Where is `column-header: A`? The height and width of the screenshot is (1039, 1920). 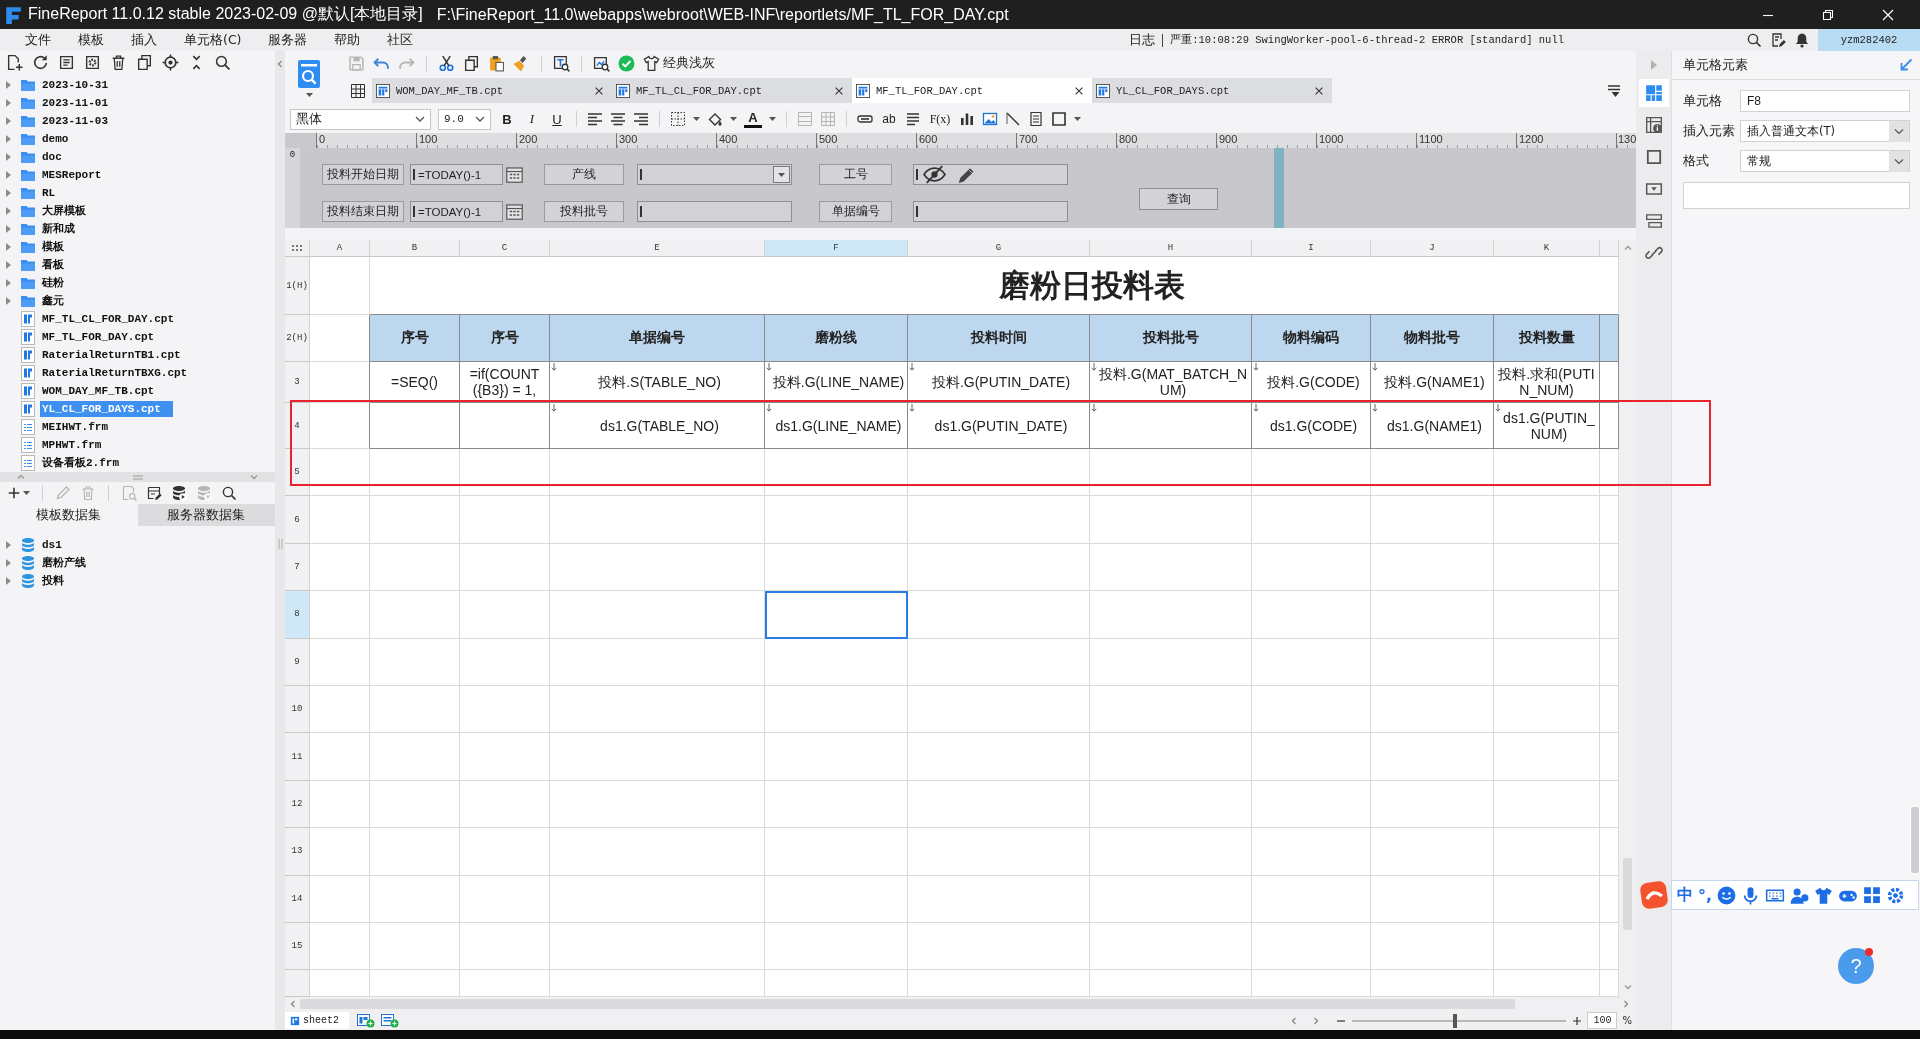
column-header: A is located at coordinates (340, 248).